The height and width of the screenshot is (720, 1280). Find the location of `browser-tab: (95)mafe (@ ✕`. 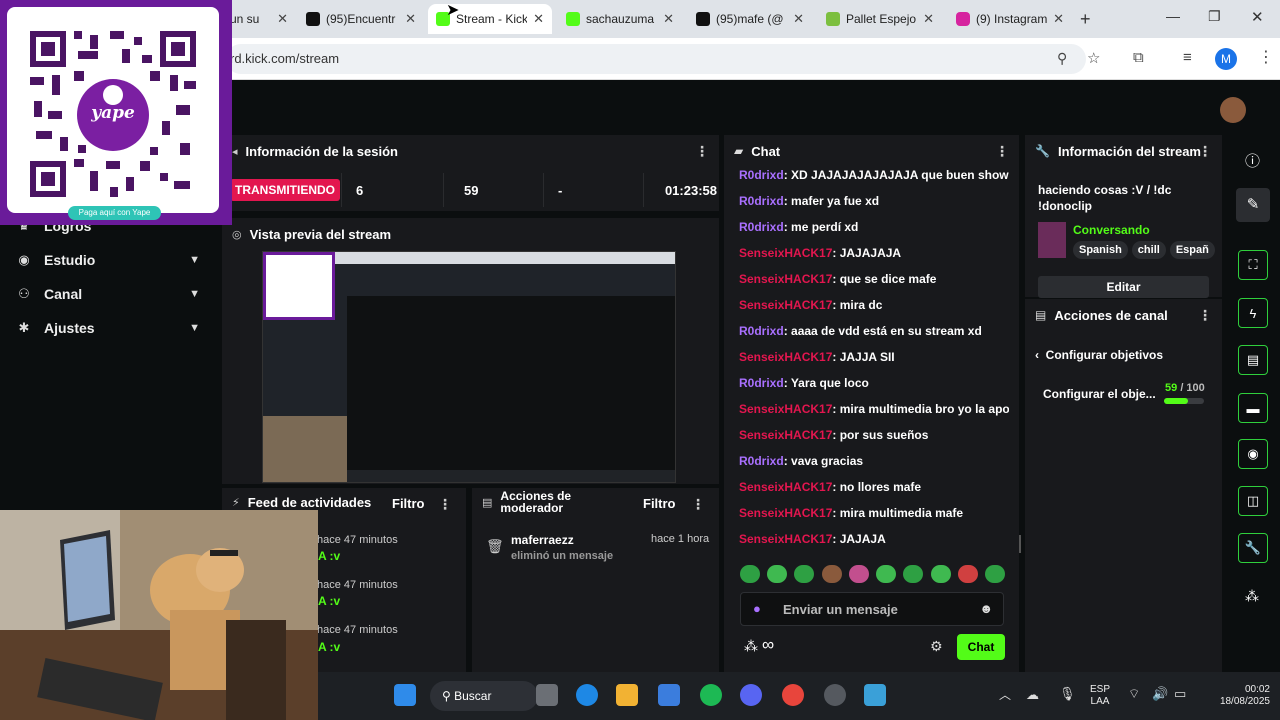

browser-tab: (95)mafe (@ ✕ is located at coordinates (750, 19).